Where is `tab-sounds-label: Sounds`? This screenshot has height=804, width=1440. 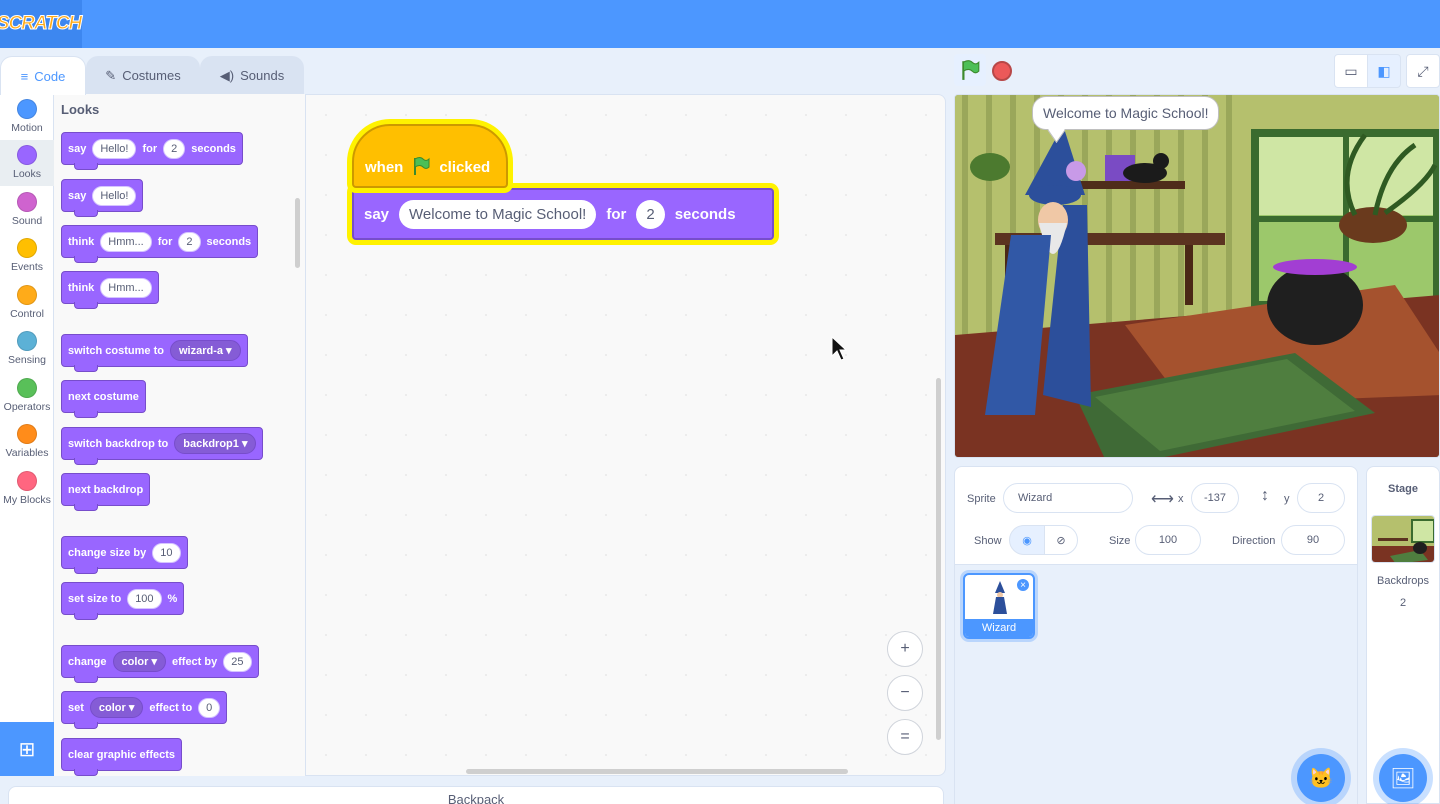 tab-sounds-label: Sounds is located at coordinates (262, 75).